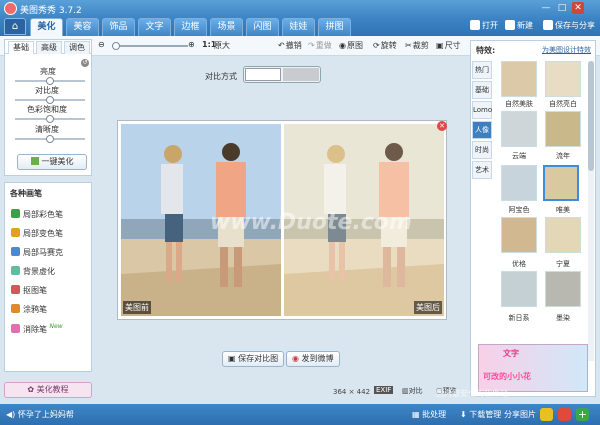 This screenshot has width=600, height=425. Describe the element at coordinates (384, 390) in the screenshot. I see `exif-button: EXIF` at that location.